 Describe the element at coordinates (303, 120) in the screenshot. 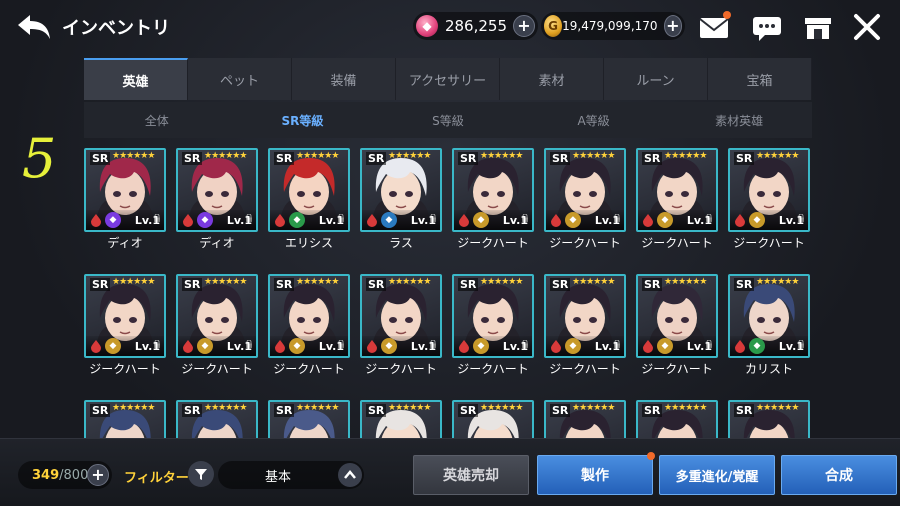

I see `subtab-sr-grade: SR等級` at that location.